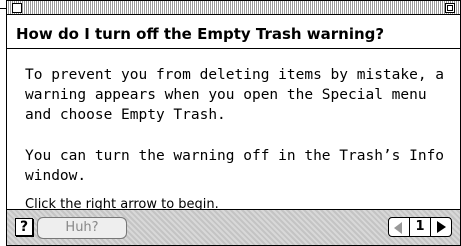 The image size is (461, 246). I want to click on help-topics-button: ?, so click(24, 227).